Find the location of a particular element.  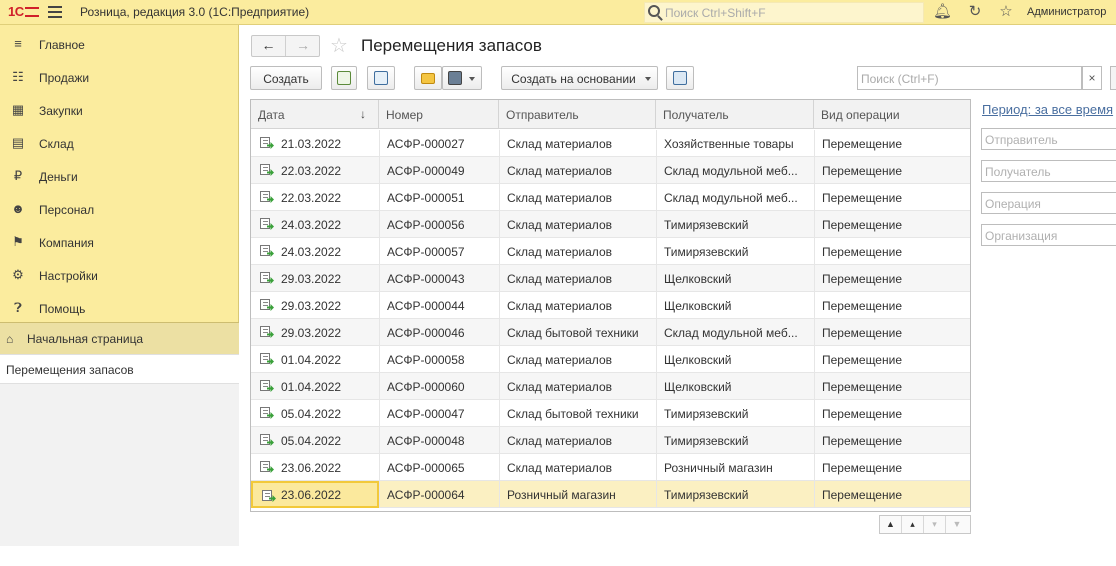

global-search-input: Поиск Ctrl+Shift+F is located at coordinates (784, 12).